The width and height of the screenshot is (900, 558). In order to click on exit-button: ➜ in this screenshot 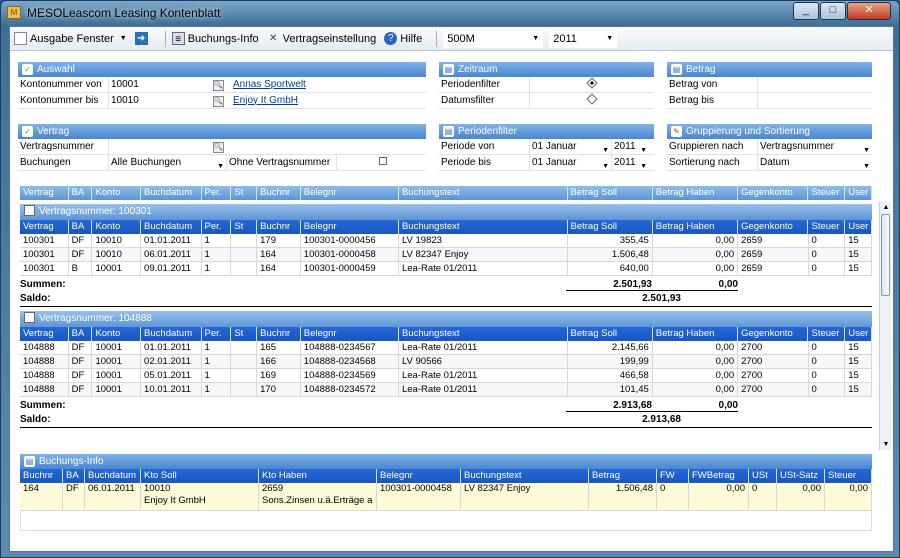, I will do `click(142, 38)`.